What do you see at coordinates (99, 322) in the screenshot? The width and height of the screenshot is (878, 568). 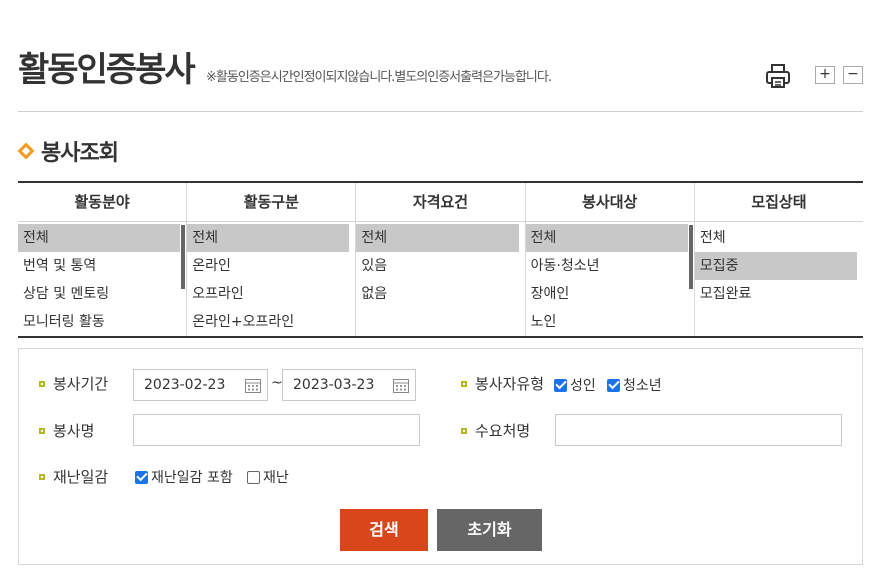 I see `filter-option: 모니터링 활동` at bounding box center [99, 322].